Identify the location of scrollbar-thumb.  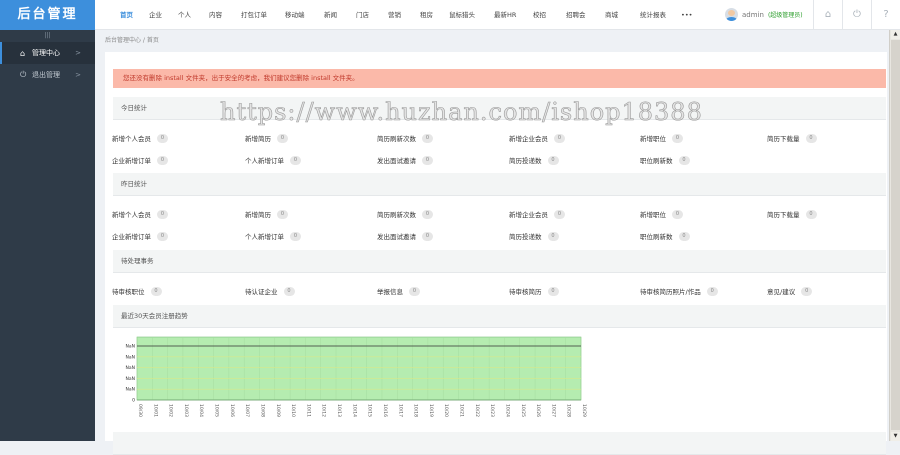
(895, 235).